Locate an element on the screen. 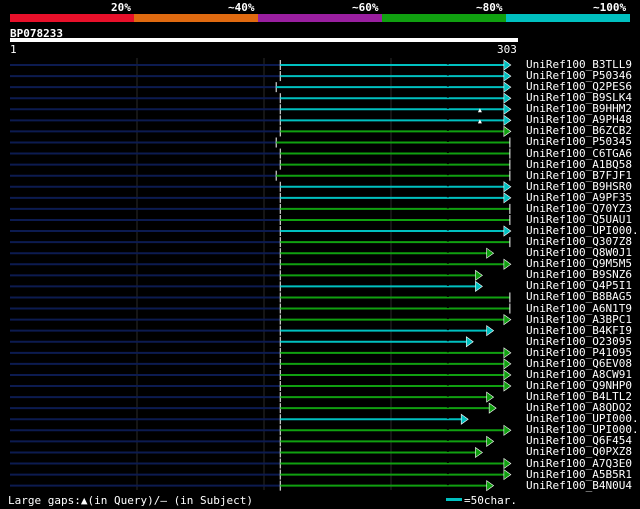 The width and height of the screenshot is (640, 509). scale-label: =50char. is located at coordinates (490, 500).